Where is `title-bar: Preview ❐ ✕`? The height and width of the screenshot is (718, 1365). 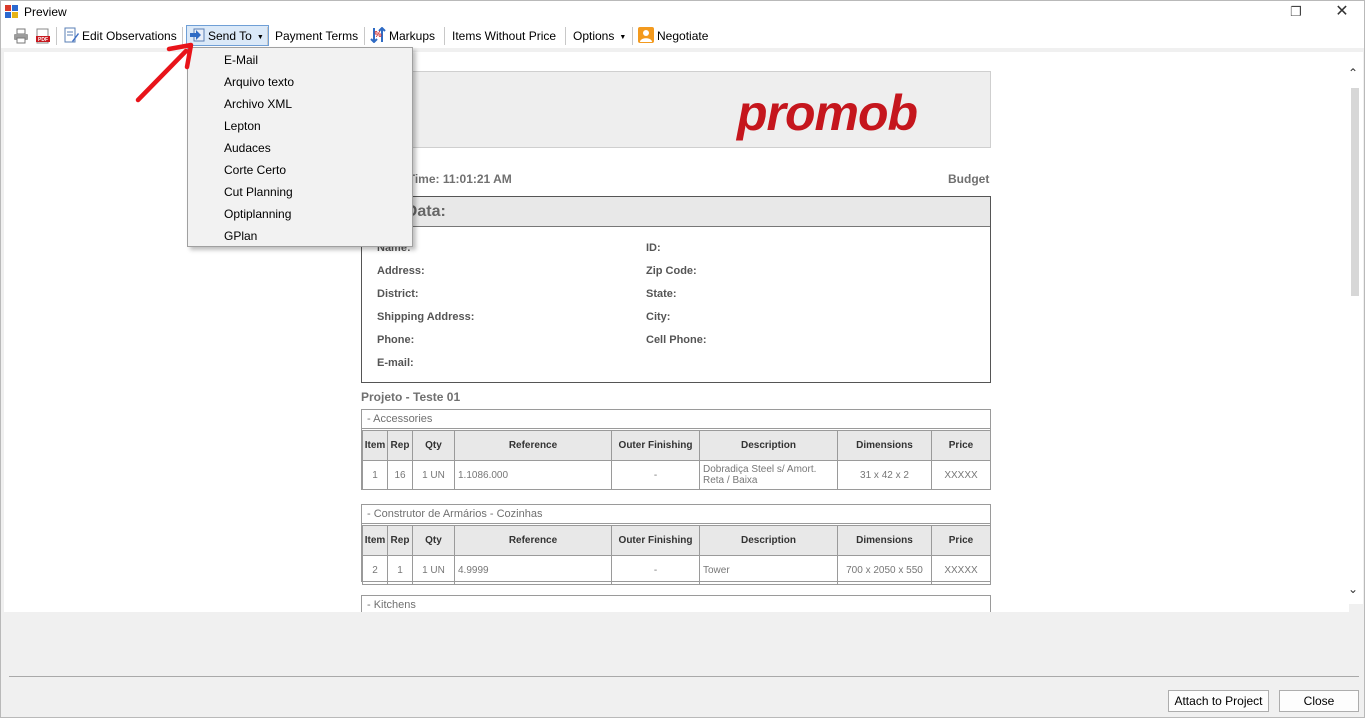
title-bar: Preview ❐ ✕ is located at coordinates (682, 12).